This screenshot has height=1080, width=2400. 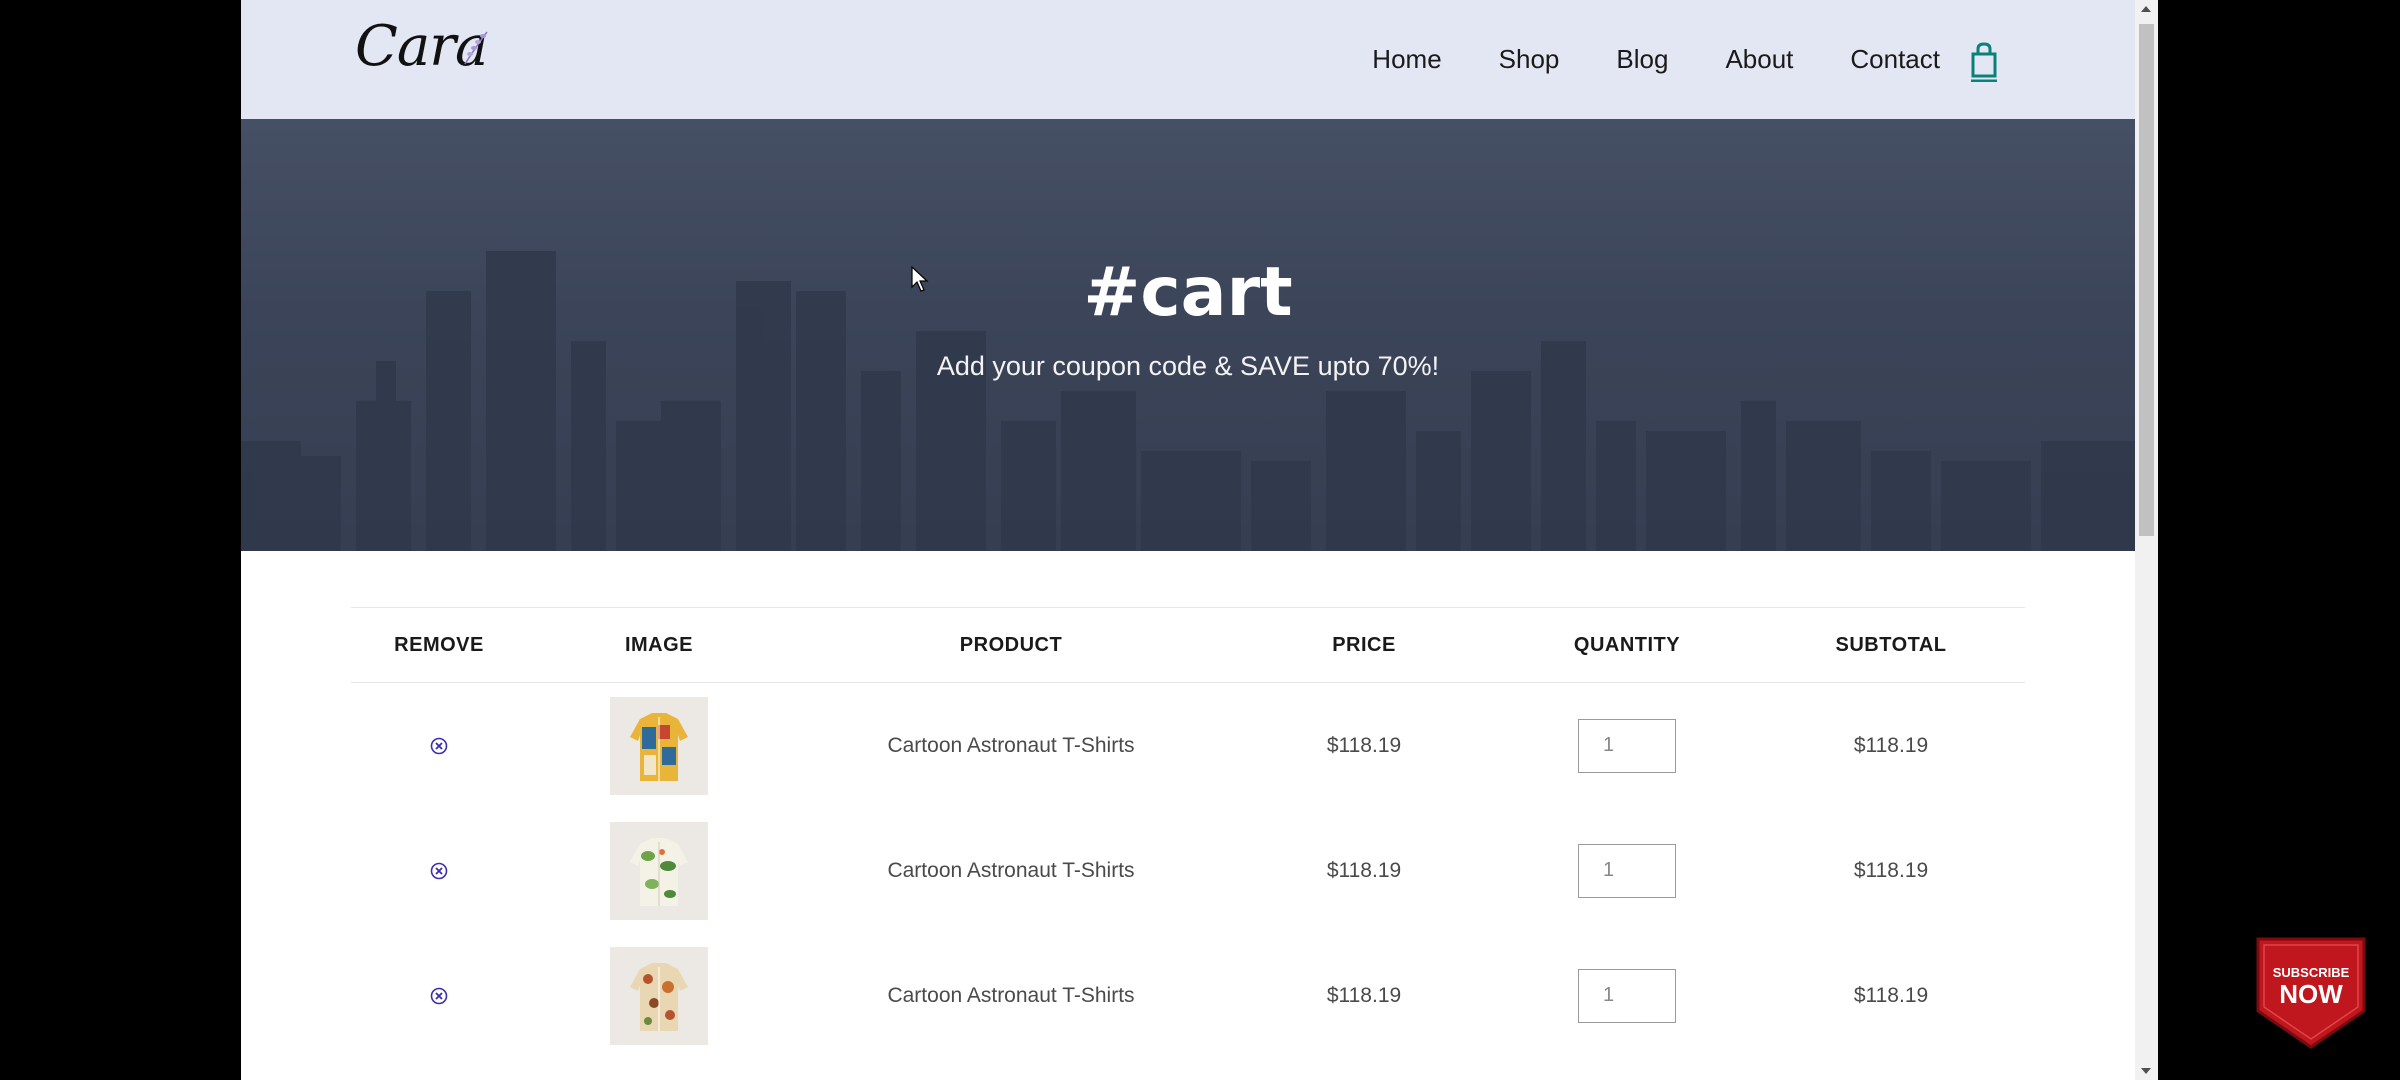 I want to click on nav-about: About, so click(x=1759, y=59).